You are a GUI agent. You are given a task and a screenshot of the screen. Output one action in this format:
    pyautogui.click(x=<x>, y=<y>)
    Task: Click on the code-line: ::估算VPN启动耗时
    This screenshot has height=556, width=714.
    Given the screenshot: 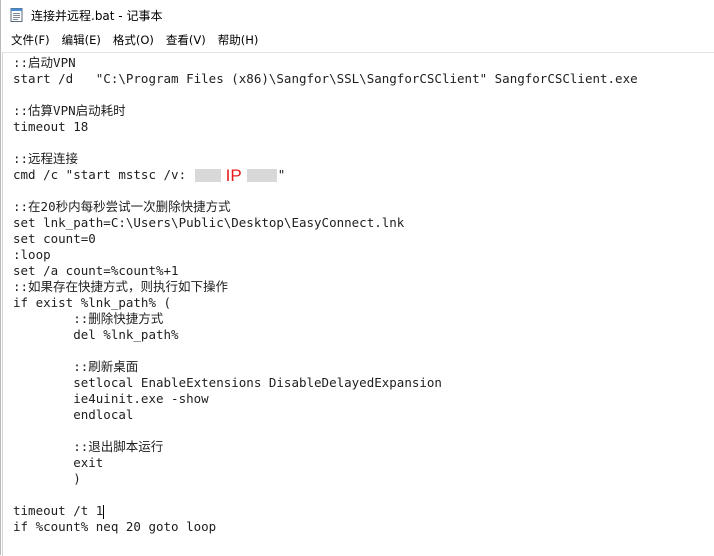 What is the action you would take?
    pyautogui.click(x=69, y=110)
    